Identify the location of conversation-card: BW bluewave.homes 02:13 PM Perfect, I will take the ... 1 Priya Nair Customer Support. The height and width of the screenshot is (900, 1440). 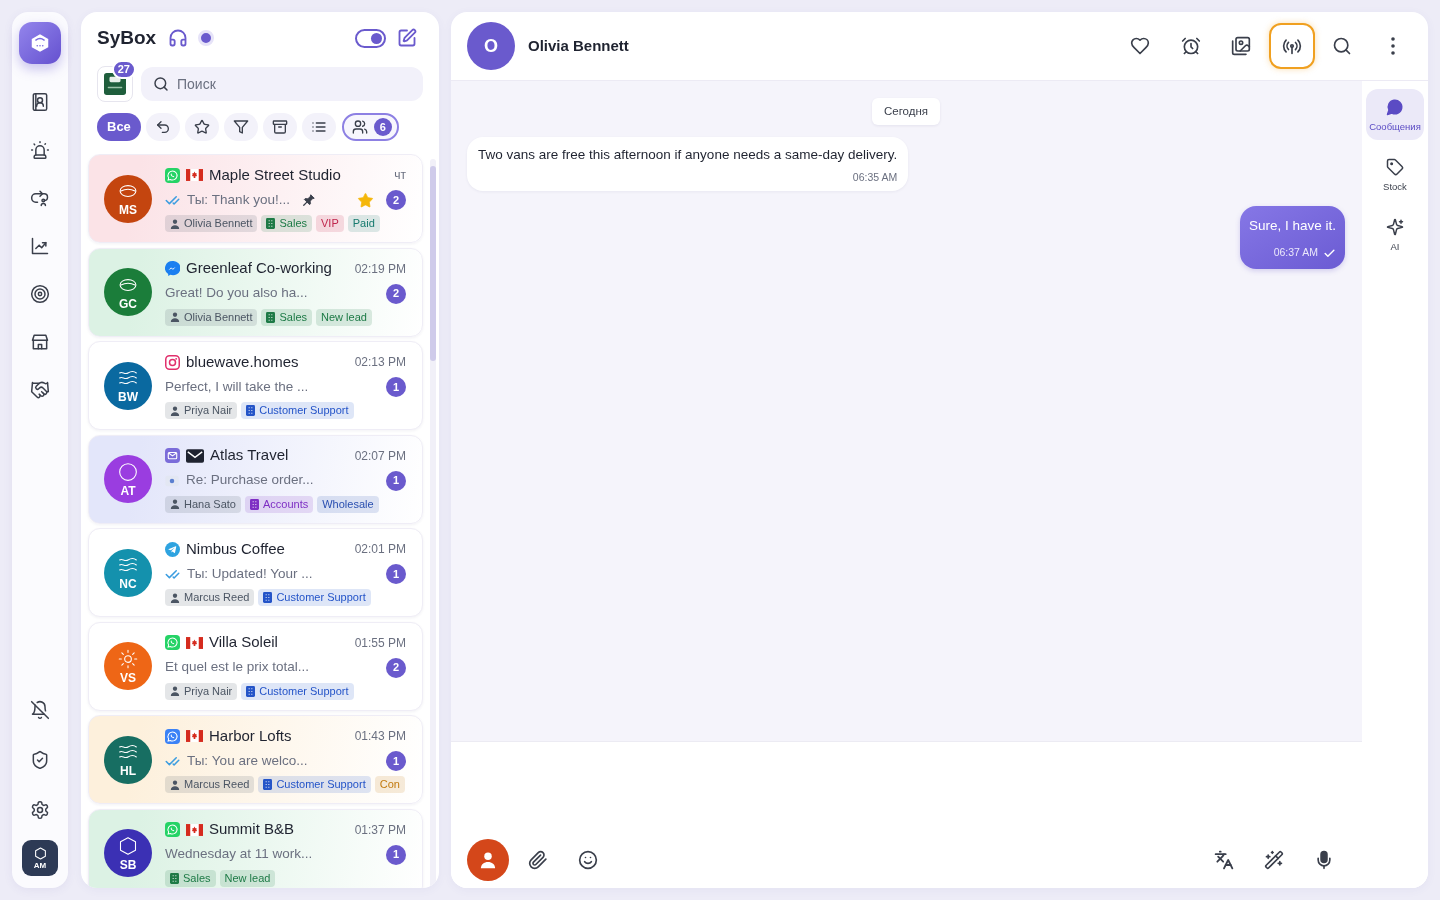
(255, 385).